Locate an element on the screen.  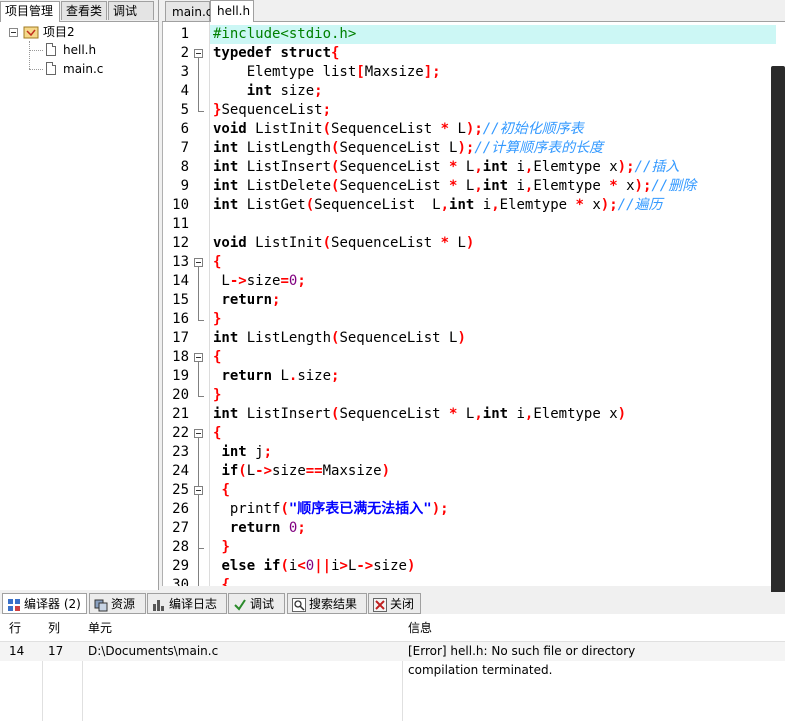
code-token: return is located at coordinates (247, 300).